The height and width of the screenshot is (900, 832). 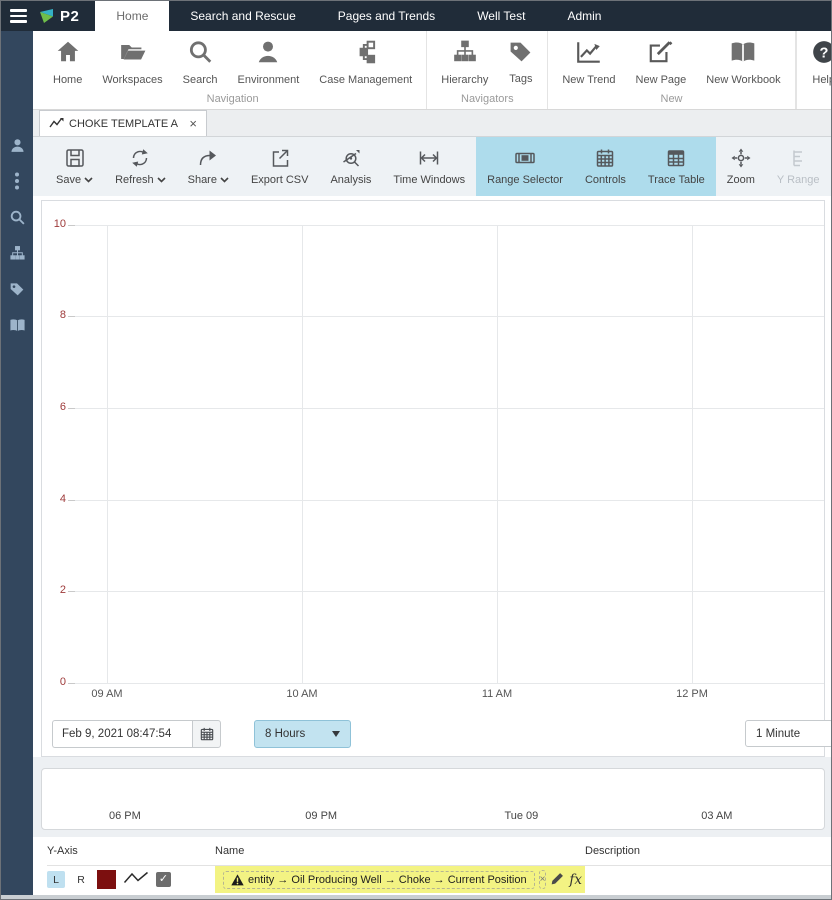 What do you see at coordinates (62, 315) in the screenshot?
I see `y-axis-tick: 8` at bounding box center [62, 315].